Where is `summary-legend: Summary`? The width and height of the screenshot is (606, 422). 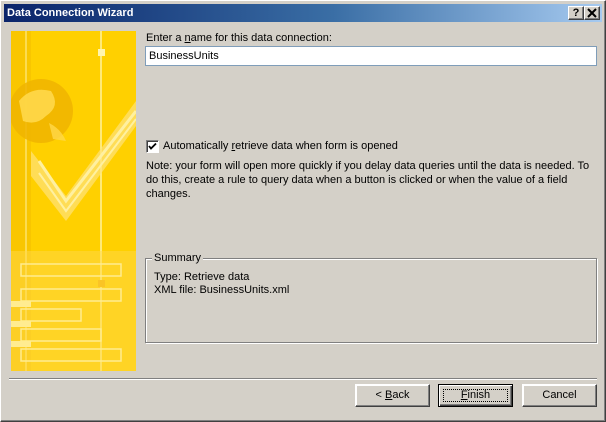 summary-legend: Summary is located at coordinates (178, 258).